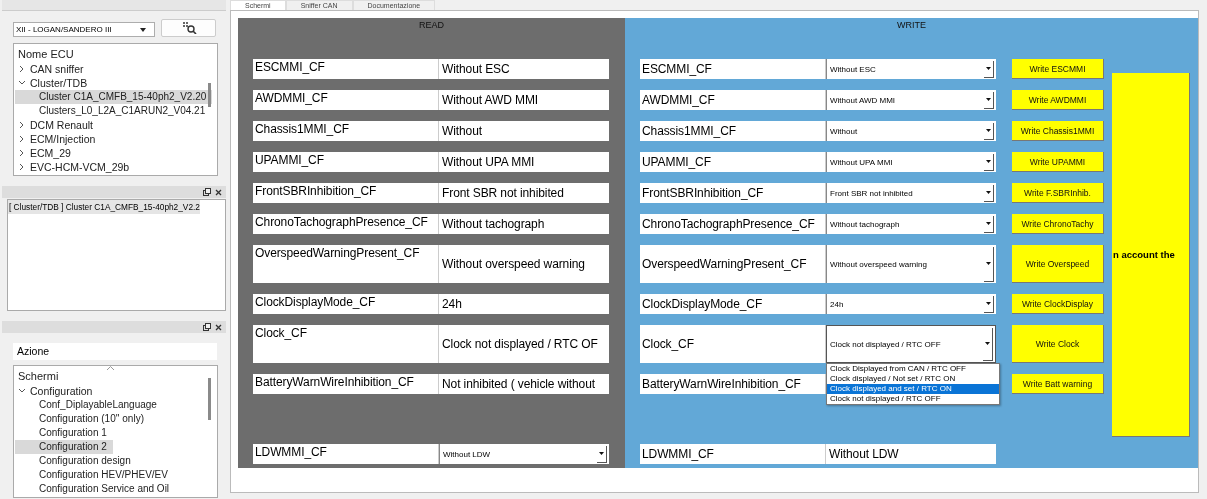 The width and height of the screenshot is (1207, 499). I want to click on tree-item: Configuration 1, so click(64, 433).